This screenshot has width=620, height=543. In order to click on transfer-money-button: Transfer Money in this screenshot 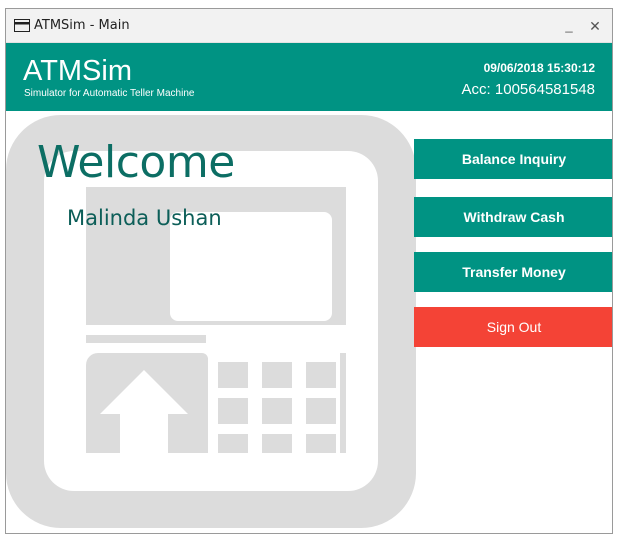, I will do `click(513, 272)`.